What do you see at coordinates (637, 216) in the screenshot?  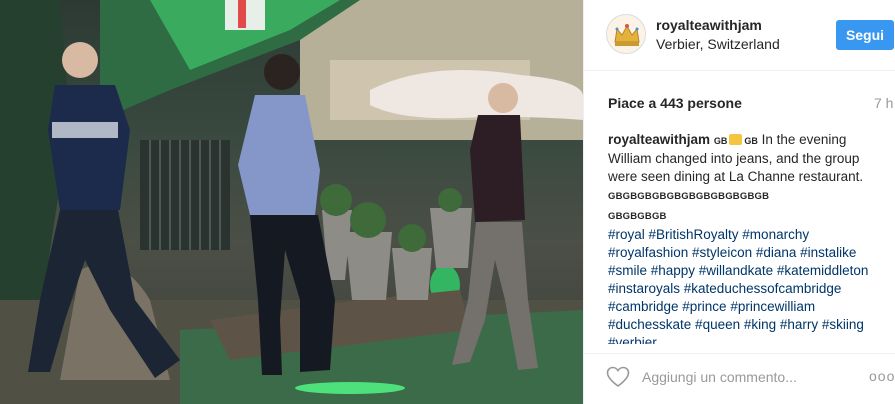 I see `gb-flags-run: GBGBGBGB` at bounding box center [637, 216].